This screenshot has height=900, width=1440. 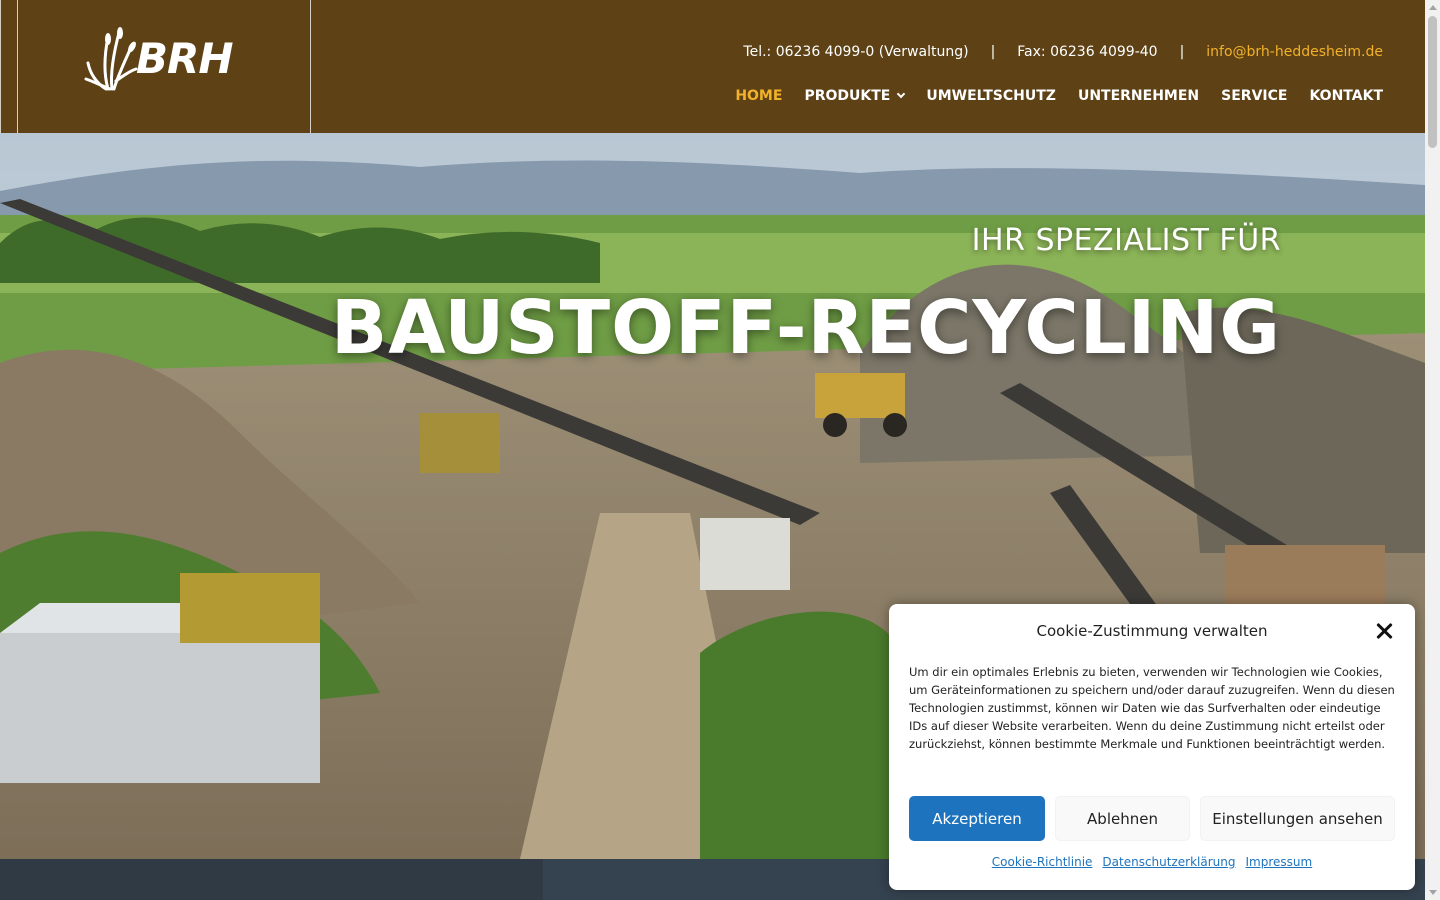 What do you see at coordinates (1122, 818) in the screenshot?
I see `deny-button: Ablehnen` at bounding box center [1122, 818].